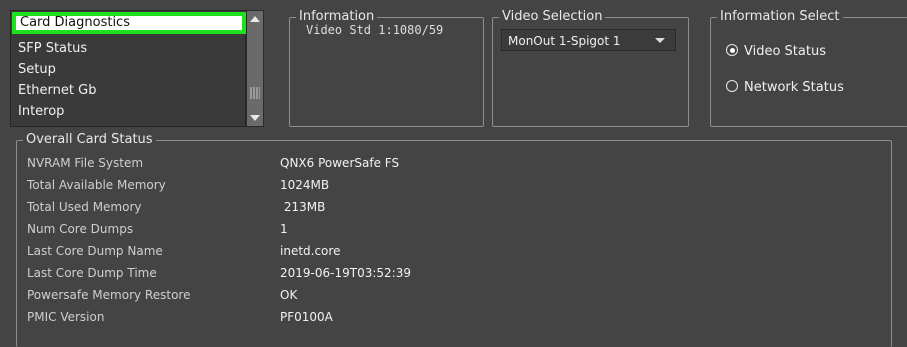  Describe the element at coordinates (289, 295) in the screenshot. I see `status-value: OK` at that location.